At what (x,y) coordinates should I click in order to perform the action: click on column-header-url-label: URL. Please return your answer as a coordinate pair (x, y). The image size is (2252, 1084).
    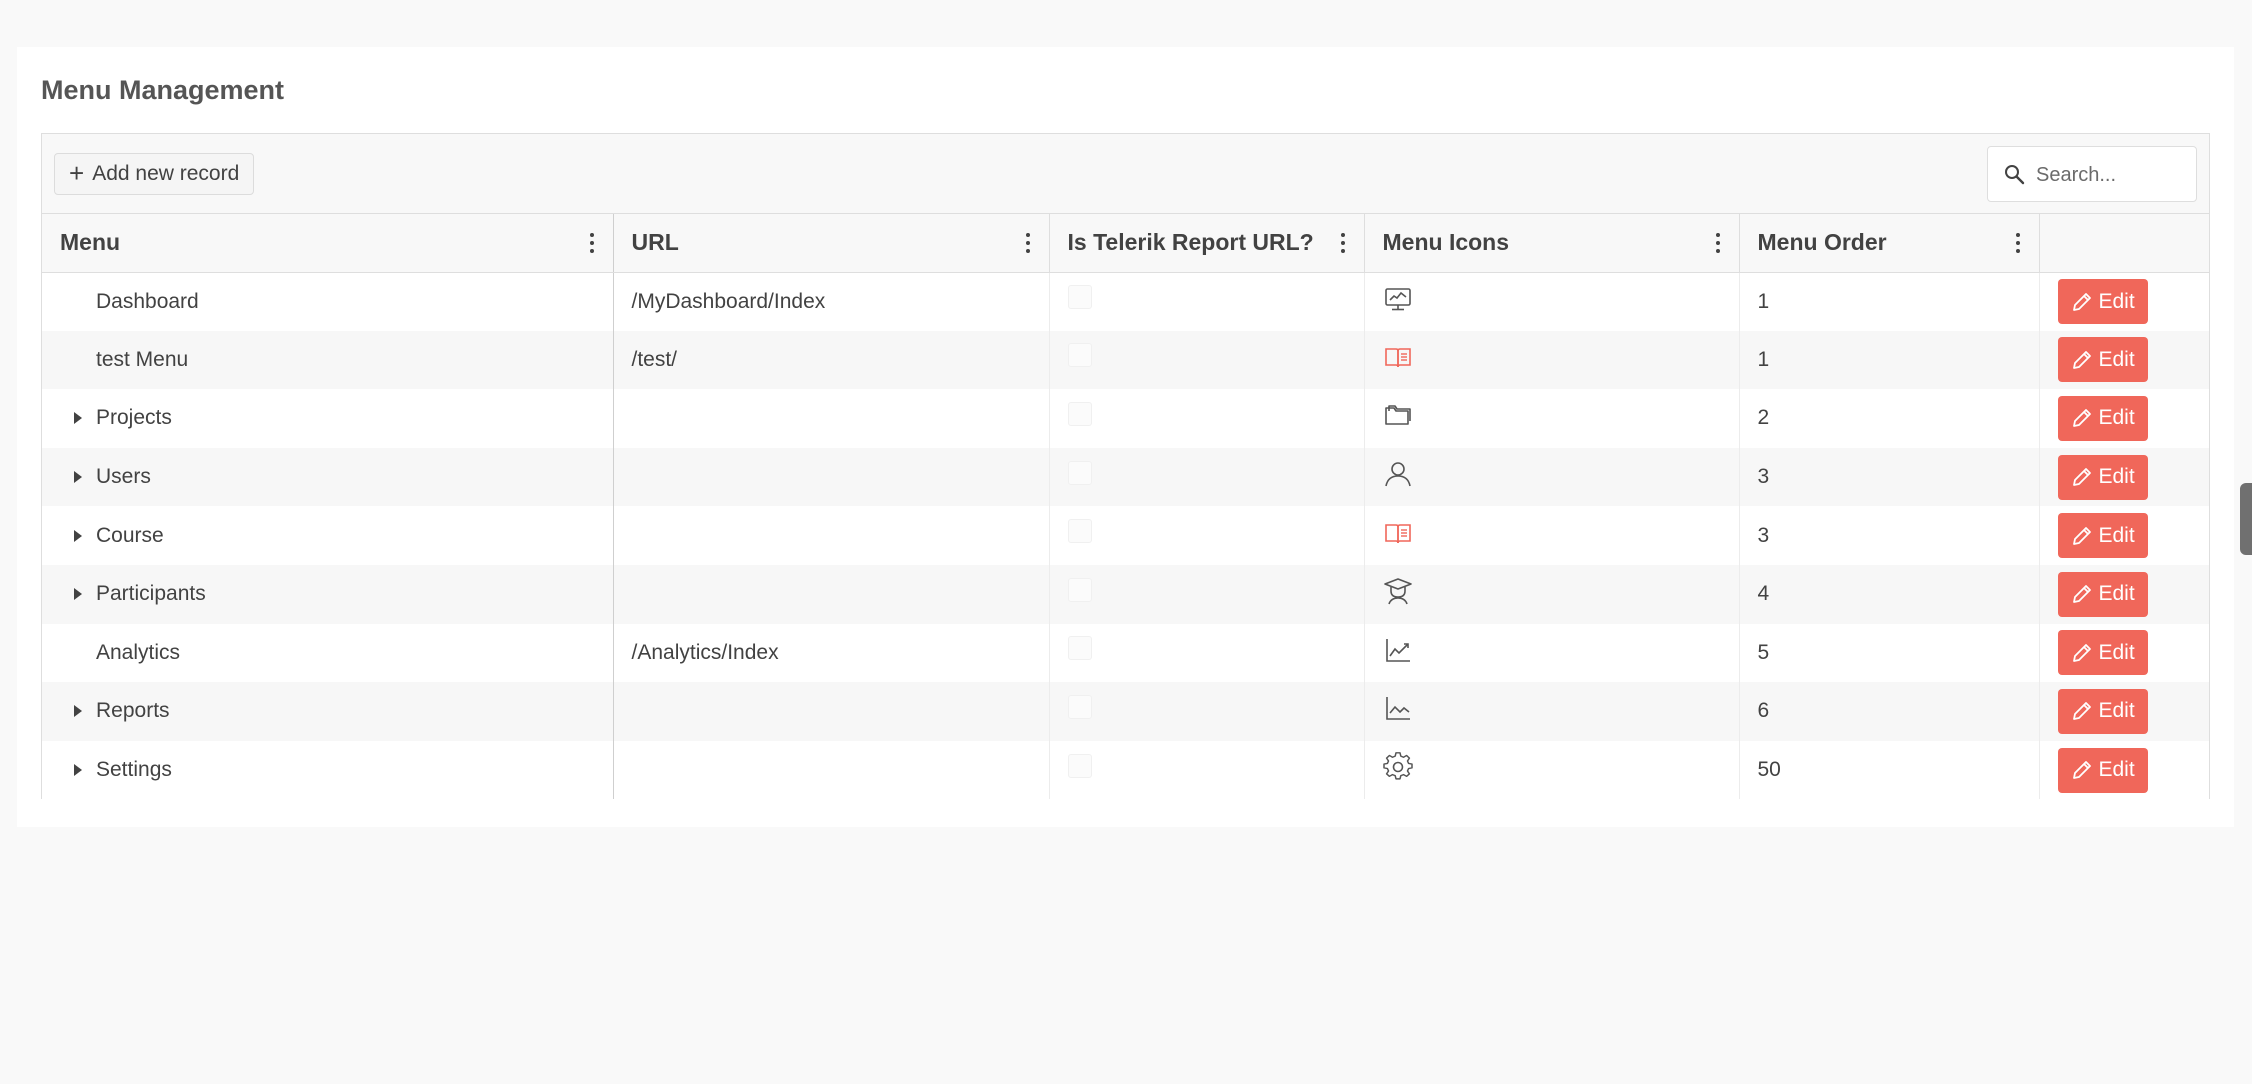
    Looking at the image, I should click on (655, 242).